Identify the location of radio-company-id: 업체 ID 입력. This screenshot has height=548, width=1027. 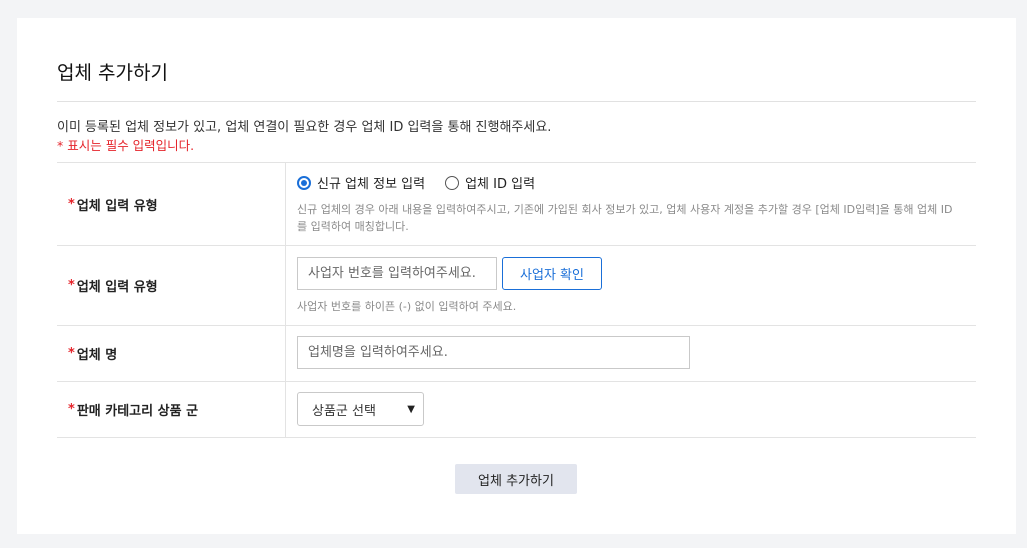
(490, 182).